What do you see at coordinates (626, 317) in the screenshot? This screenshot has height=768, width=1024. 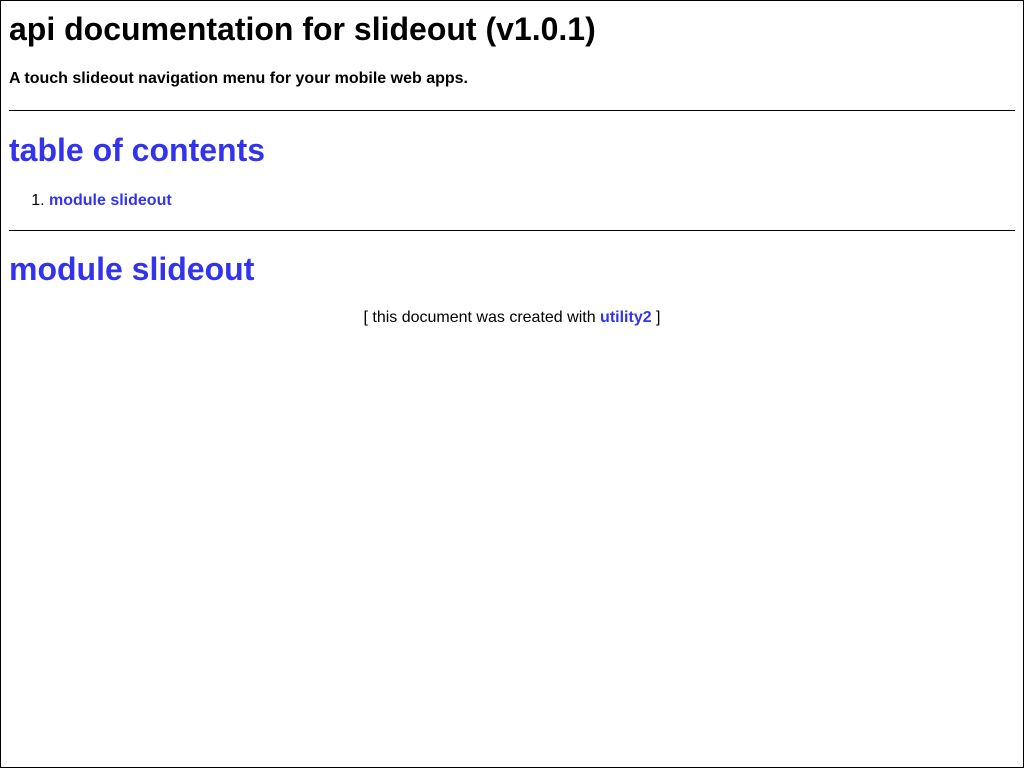 I see `utility2-link: utility2` at bounding box center [626, 317].